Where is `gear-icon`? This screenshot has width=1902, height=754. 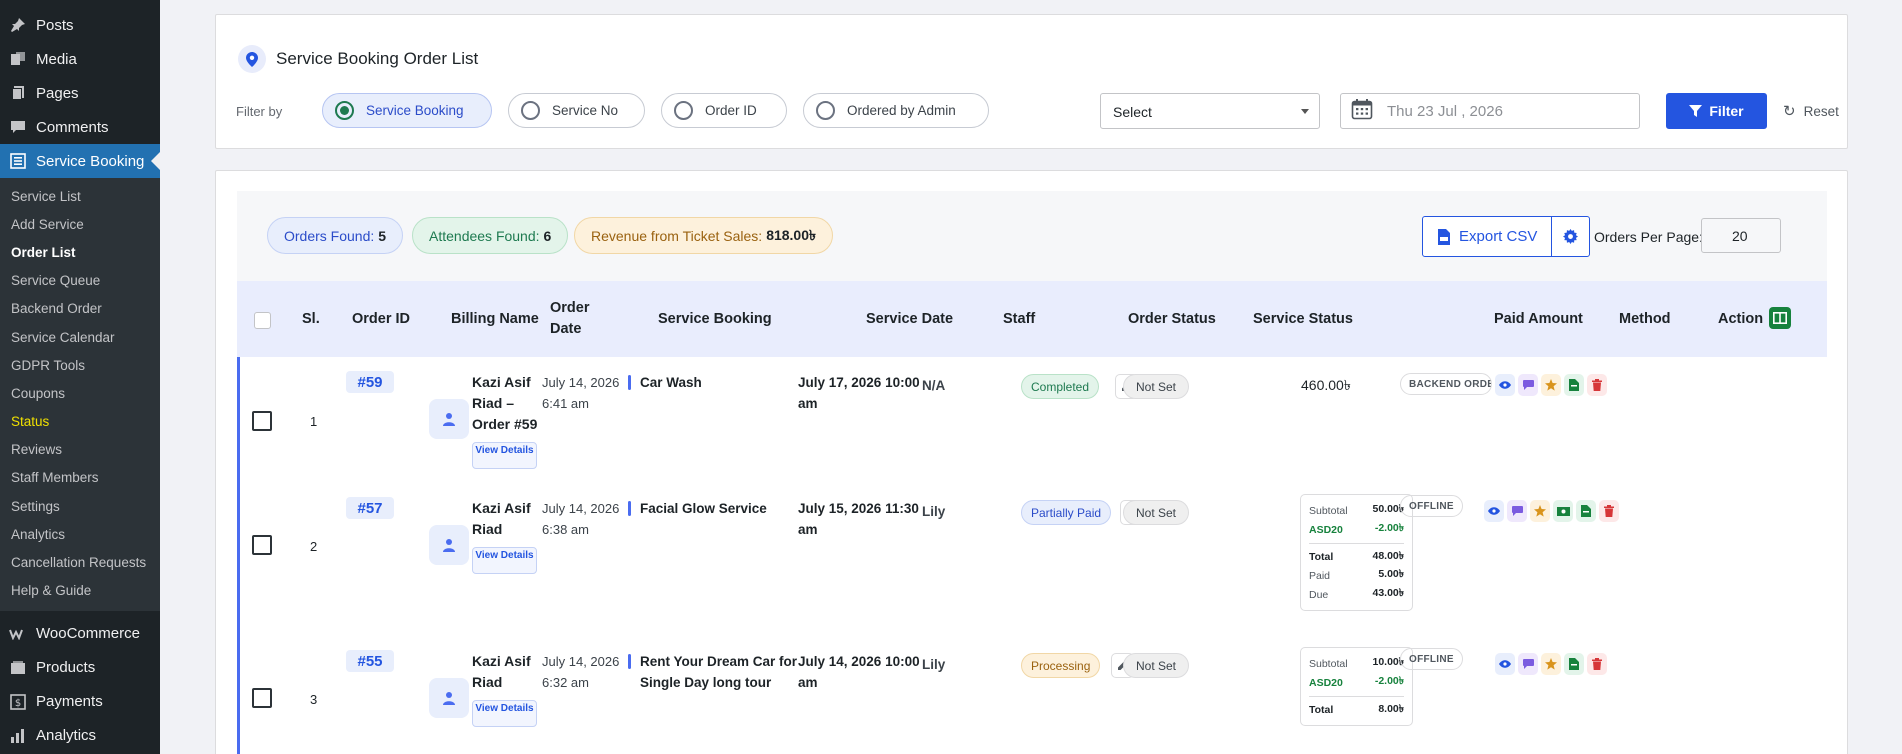 gear-icon is located at coordinates (1571, 236).